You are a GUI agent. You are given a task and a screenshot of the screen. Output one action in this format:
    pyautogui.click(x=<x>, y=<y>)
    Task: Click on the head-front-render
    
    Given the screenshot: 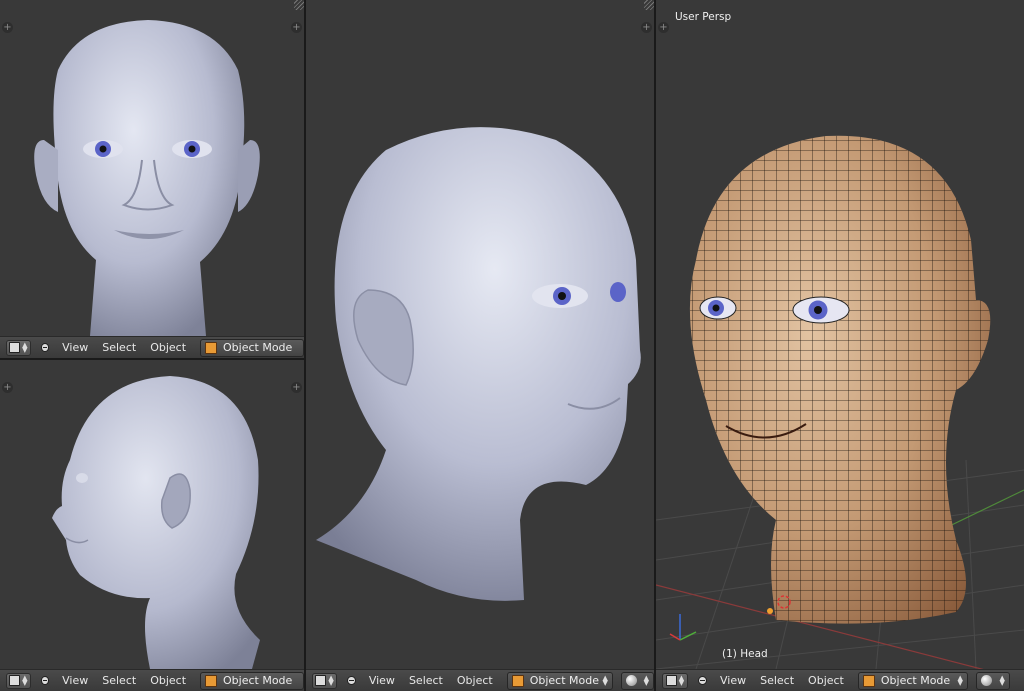 What is the action you would take?
    pyautogui.click(x=147, y=178)
    